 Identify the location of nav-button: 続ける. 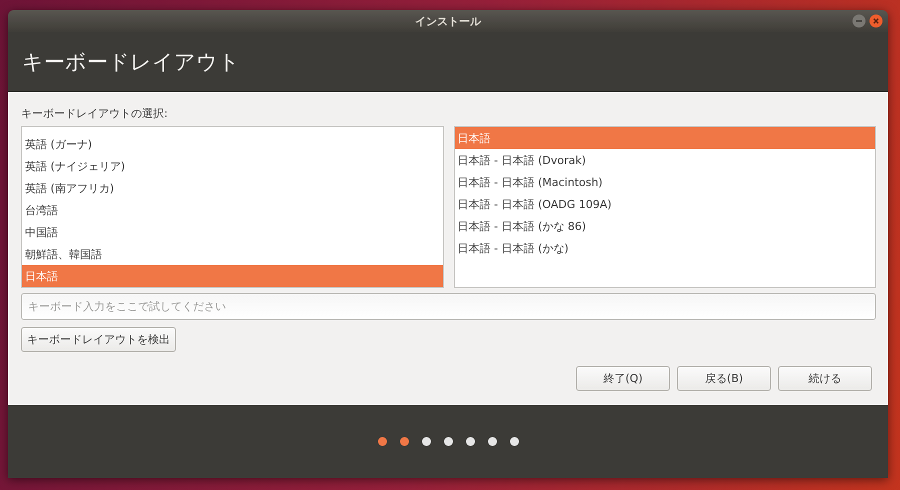
(825, 378).